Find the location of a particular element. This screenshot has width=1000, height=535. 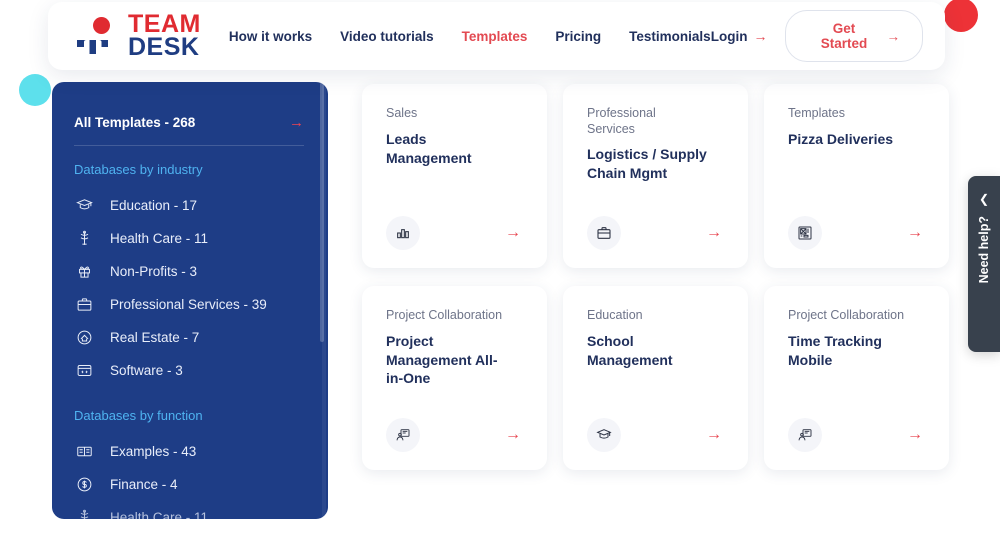

bar-chart-icon is located at coordinates (403, 233).